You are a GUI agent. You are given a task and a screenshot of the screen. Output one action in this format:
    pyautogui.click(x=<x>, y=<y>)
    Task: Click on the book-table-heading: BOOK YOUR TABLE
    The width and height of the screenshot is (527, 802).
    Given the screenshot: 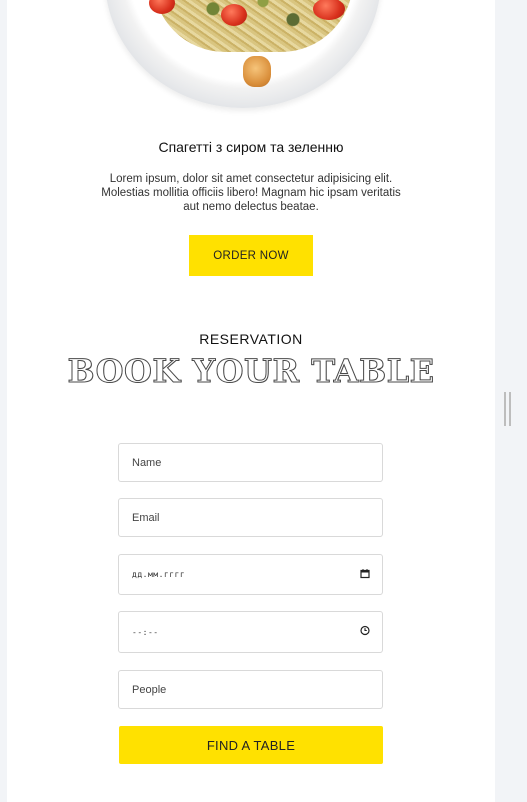 What is the action you would take?
    pyautogui.click(x=251, y=371)
    